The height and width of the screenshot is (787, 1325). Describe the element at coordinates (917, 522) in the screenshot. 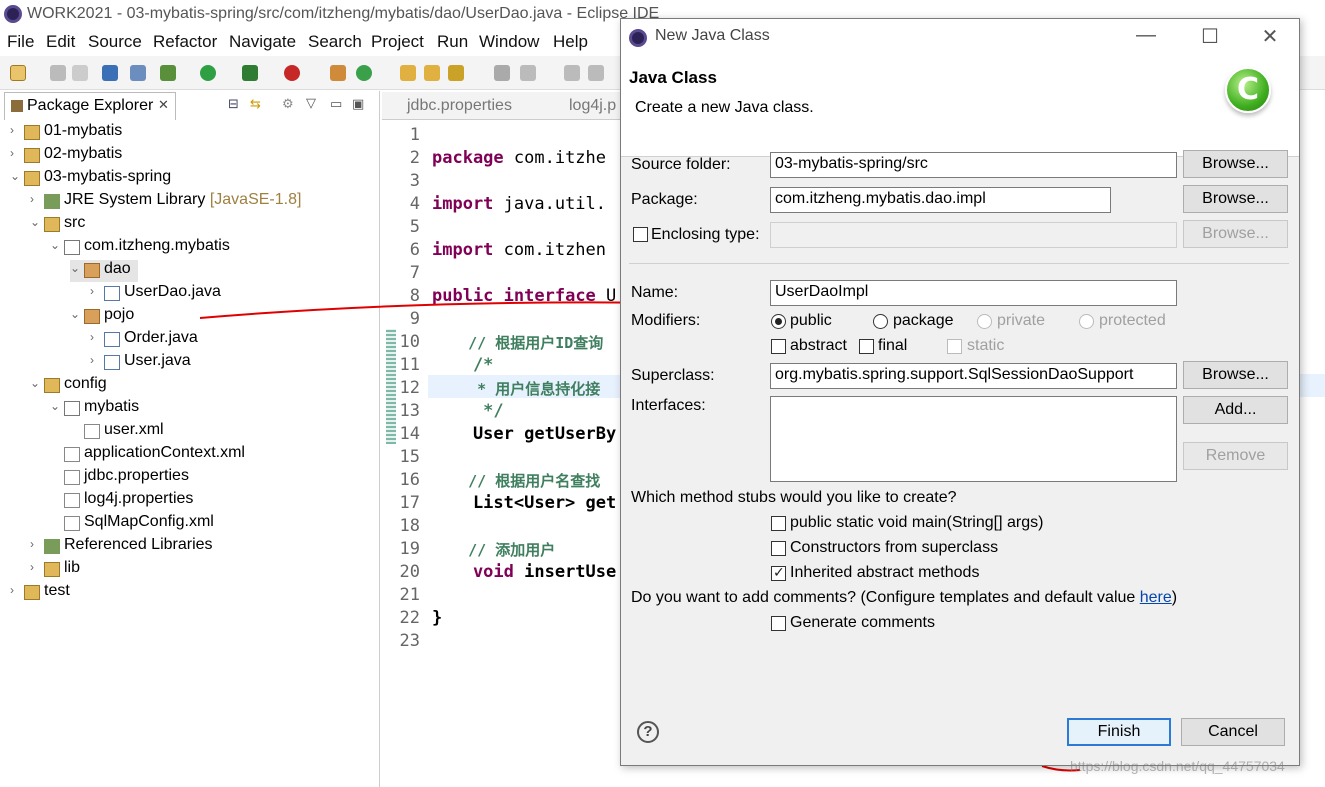

I see `stub-main-label: public static void main(String[] args)` at that location.